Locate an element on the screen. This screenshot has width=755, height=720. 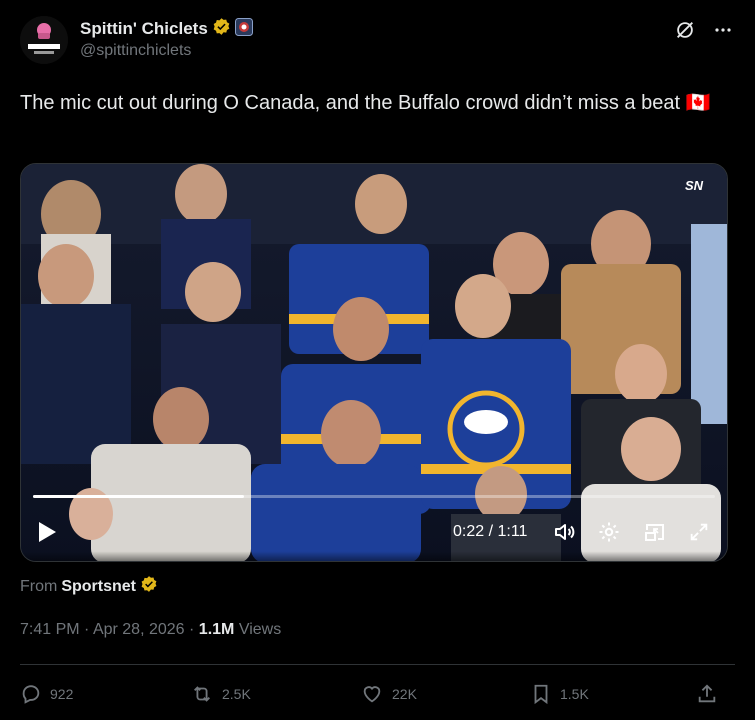
picture-in-picture-icon is located at coordinates (655, 532).